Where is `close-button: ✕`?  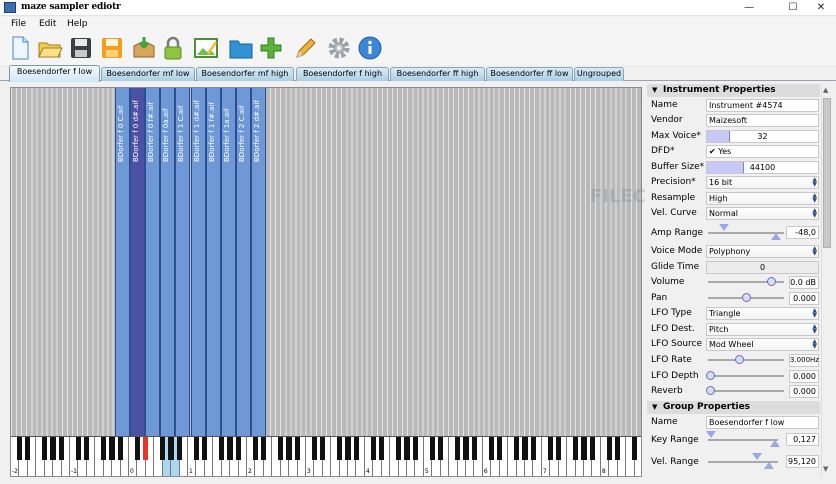 close-button: ✕ is located at coordinates (821, 8).